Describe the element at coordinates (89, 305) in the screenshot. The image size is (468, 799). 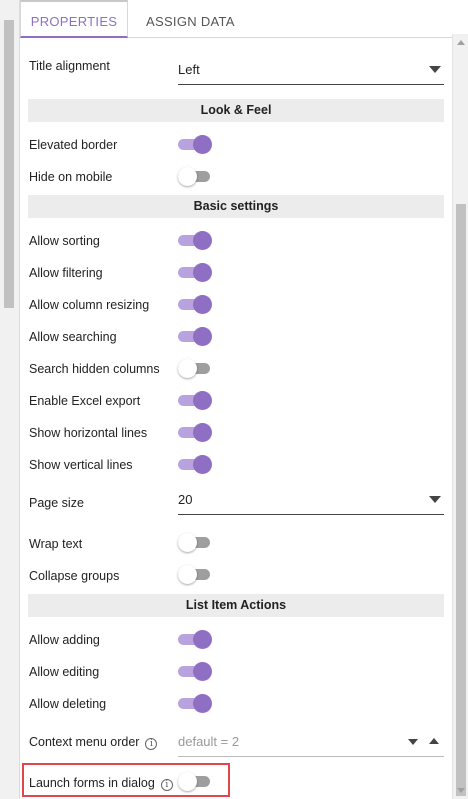
I see `allow-column-resizing-label: Allow column resizing` at that location.